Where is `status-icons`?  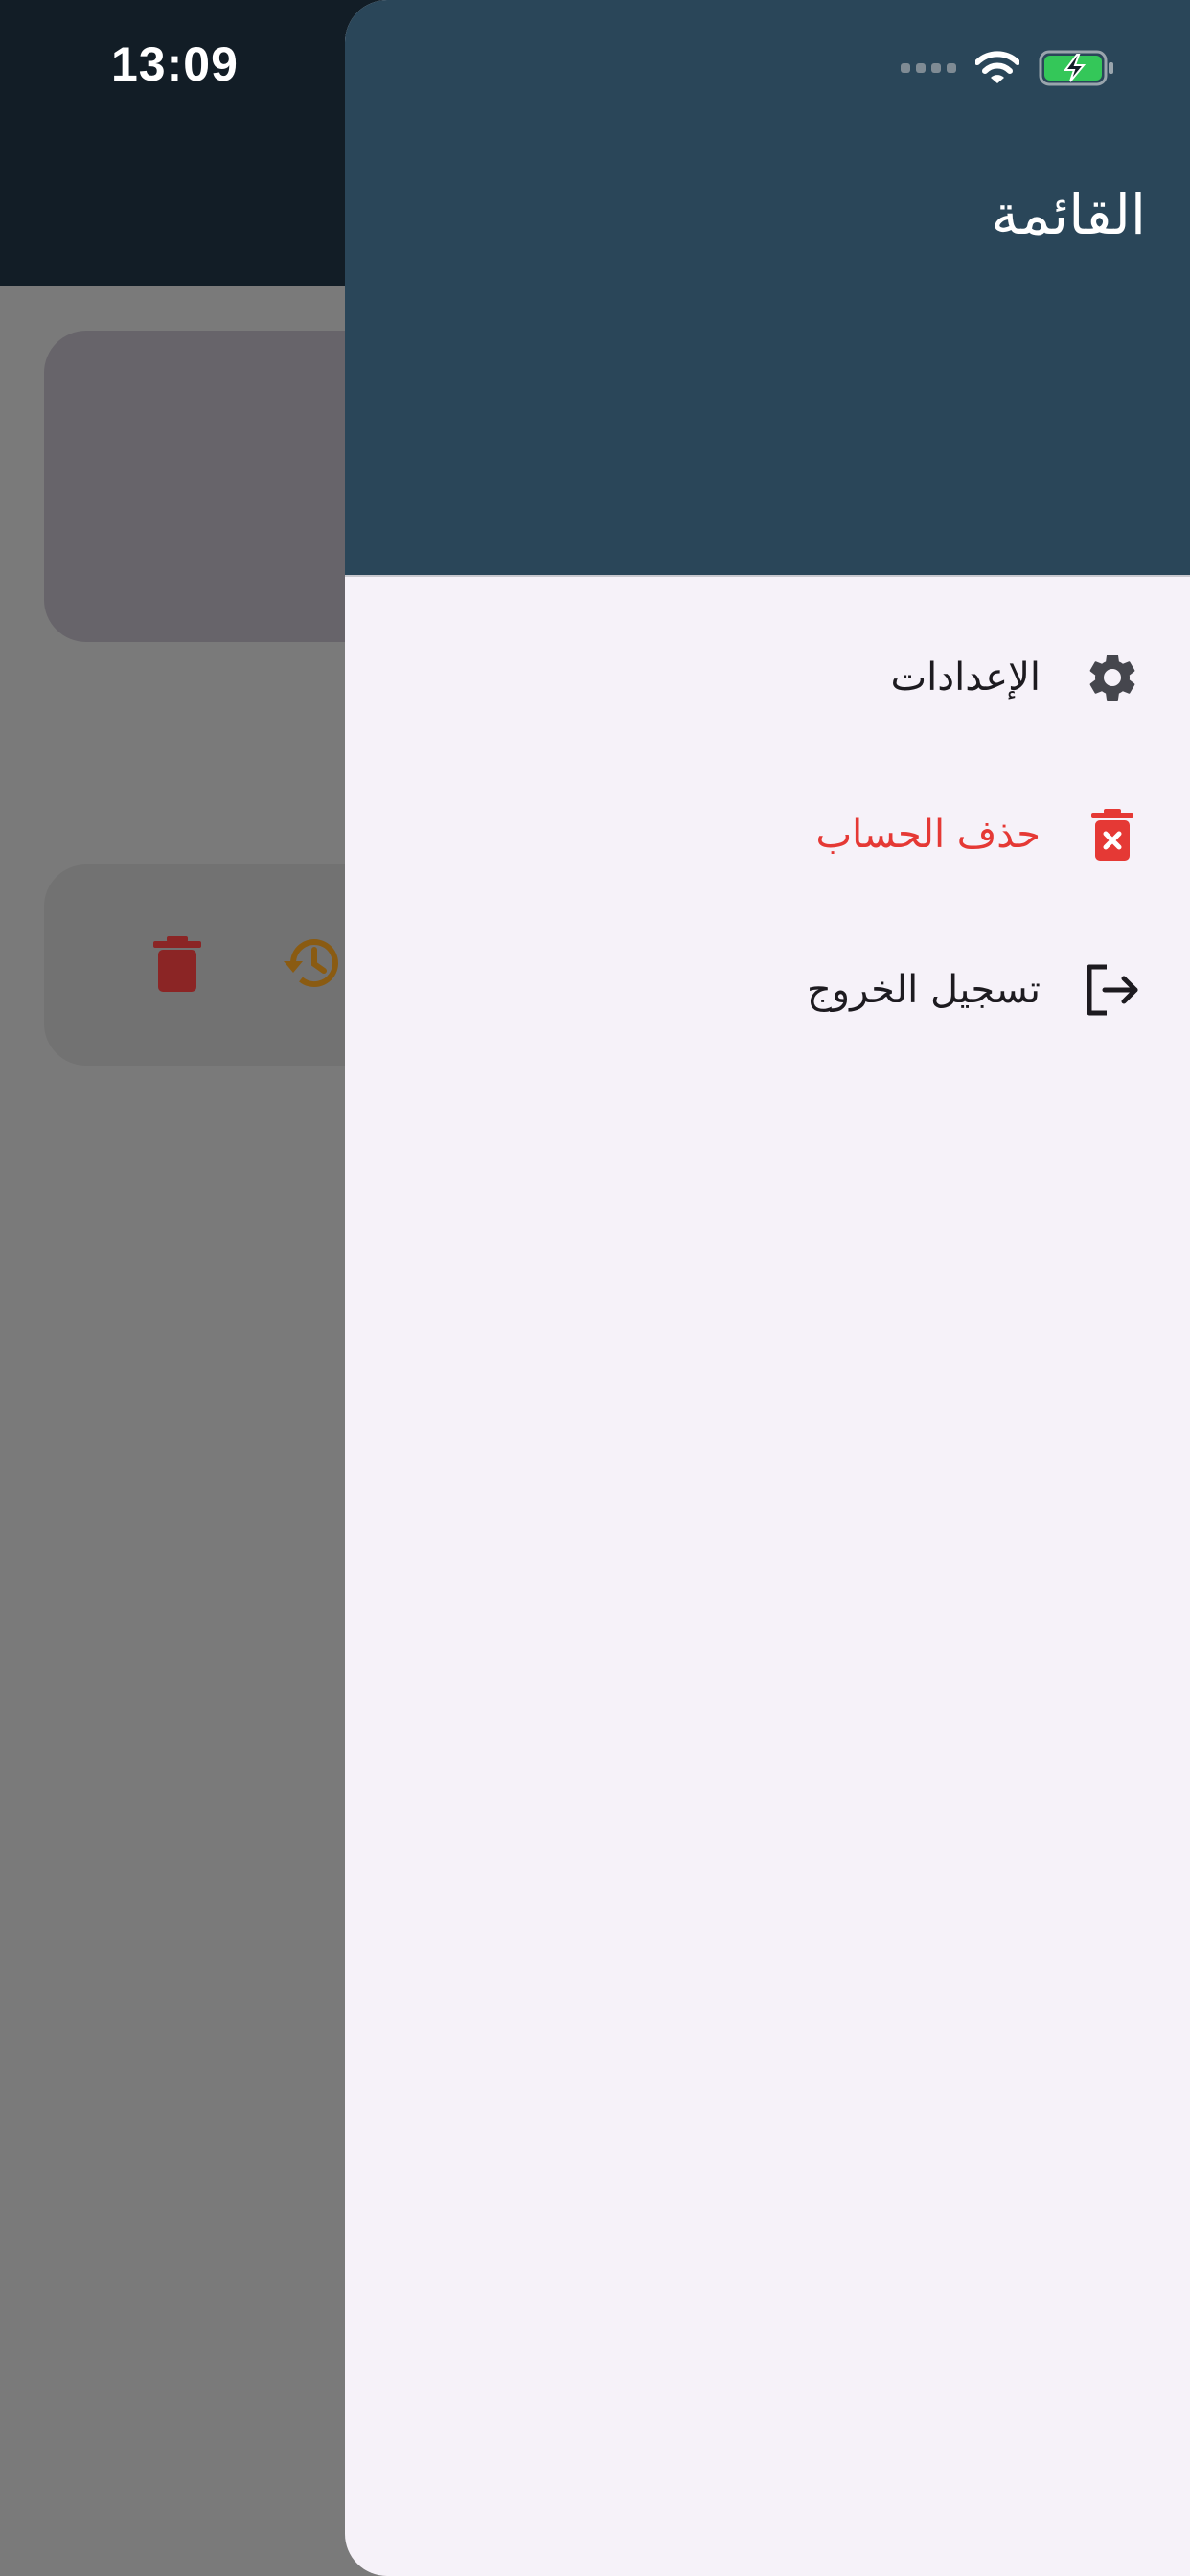 status-icons is located at coordinates (1008, 68).